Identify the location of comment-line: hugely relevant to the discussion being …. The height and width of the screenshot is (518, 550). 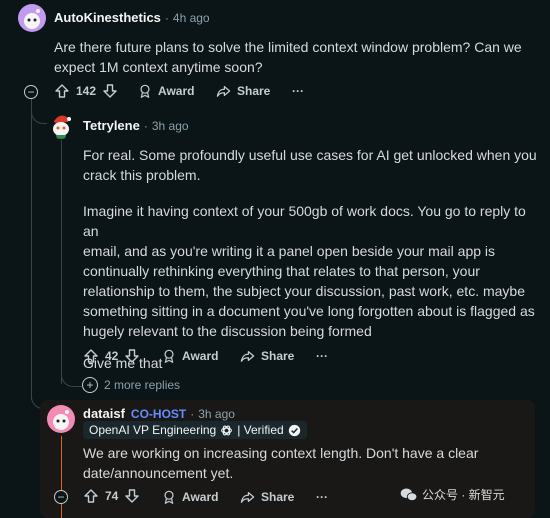
(227, 331).